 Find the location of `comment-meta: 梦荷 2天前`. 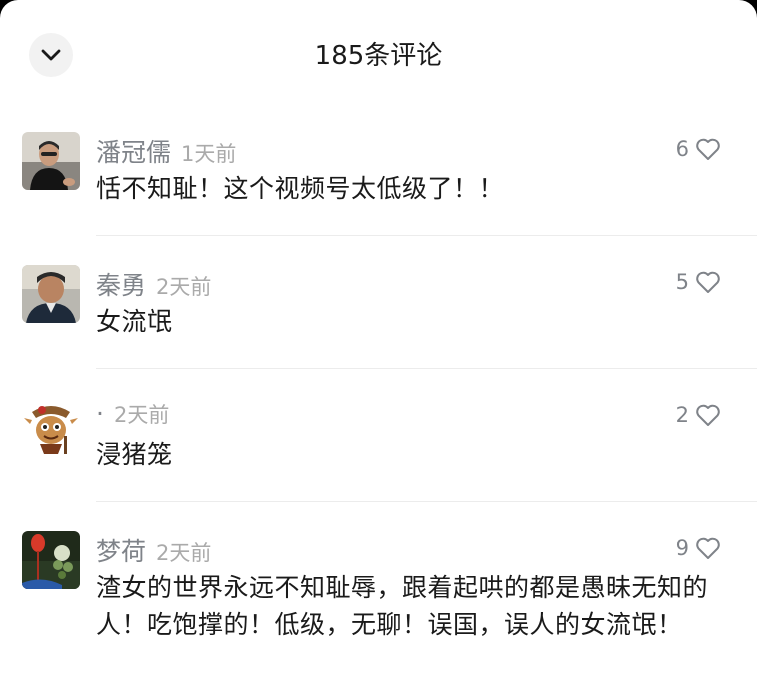

comment-meta: 梦荷 2天前 is located at coordinates (154, 549).